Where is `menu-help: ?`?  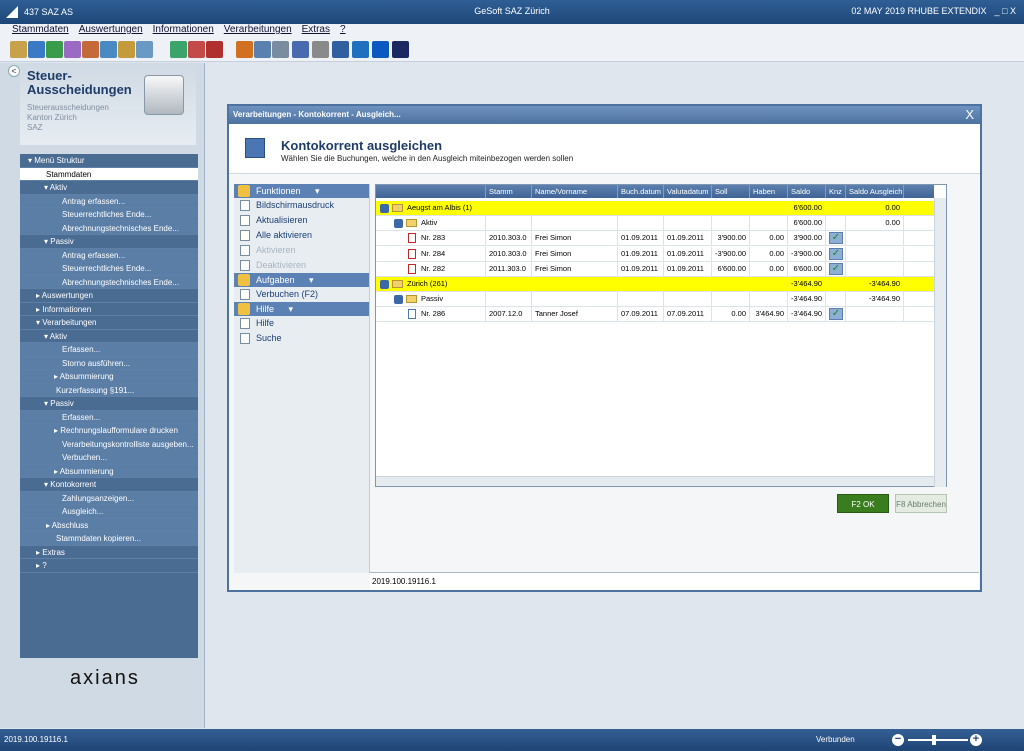
menu-help: ? is located at coordinates (343, 31).